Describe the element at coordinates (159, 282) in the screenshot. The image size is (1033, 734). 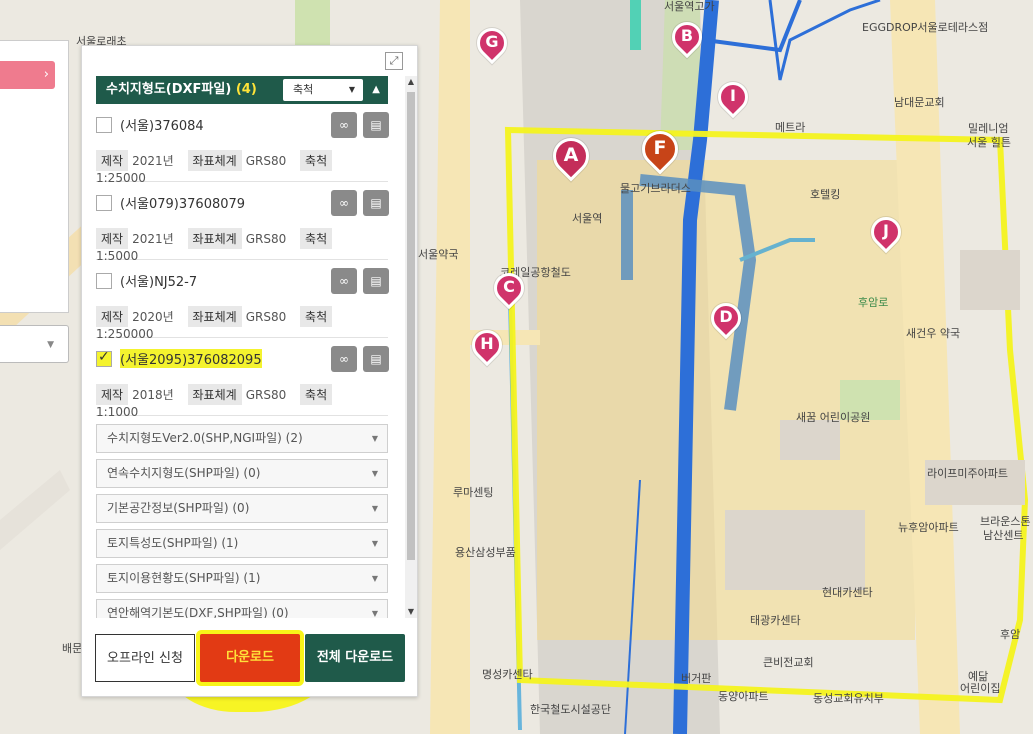
I see `item-name: (서울)NJ52-7` at that location.